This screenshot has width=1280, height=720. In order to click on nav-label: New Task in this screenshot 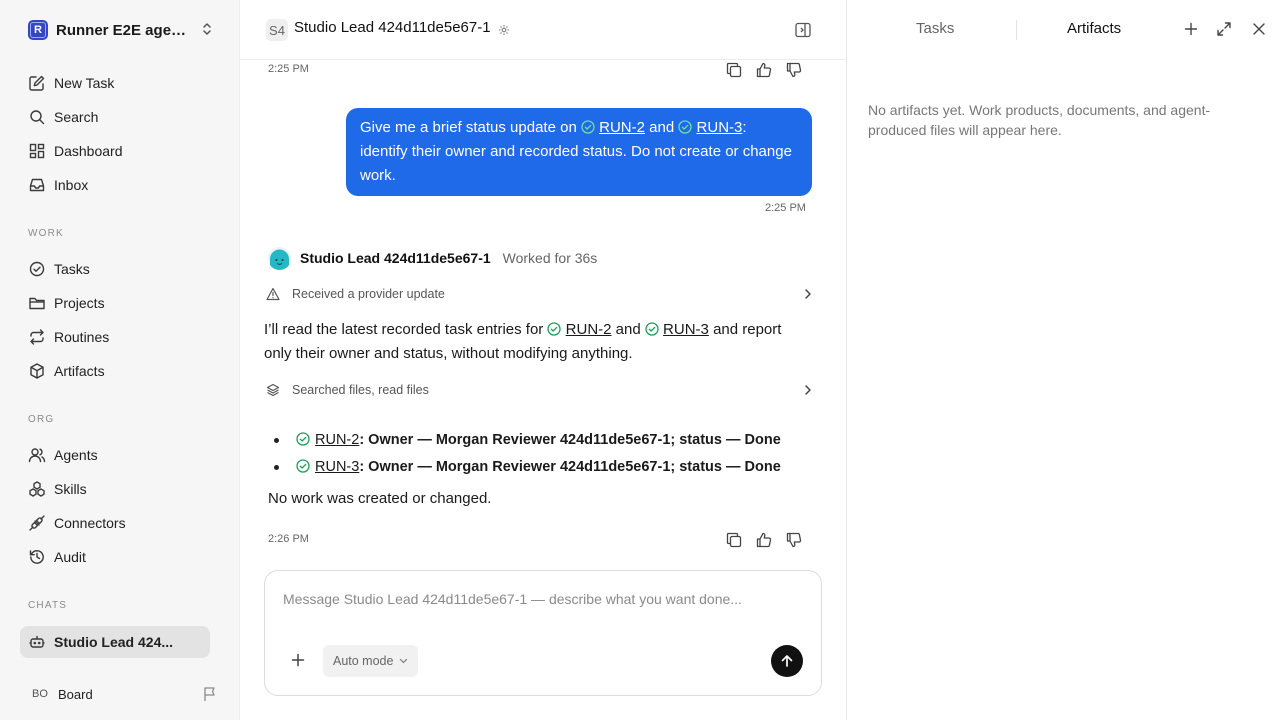, I will do `click(84, 83)`.